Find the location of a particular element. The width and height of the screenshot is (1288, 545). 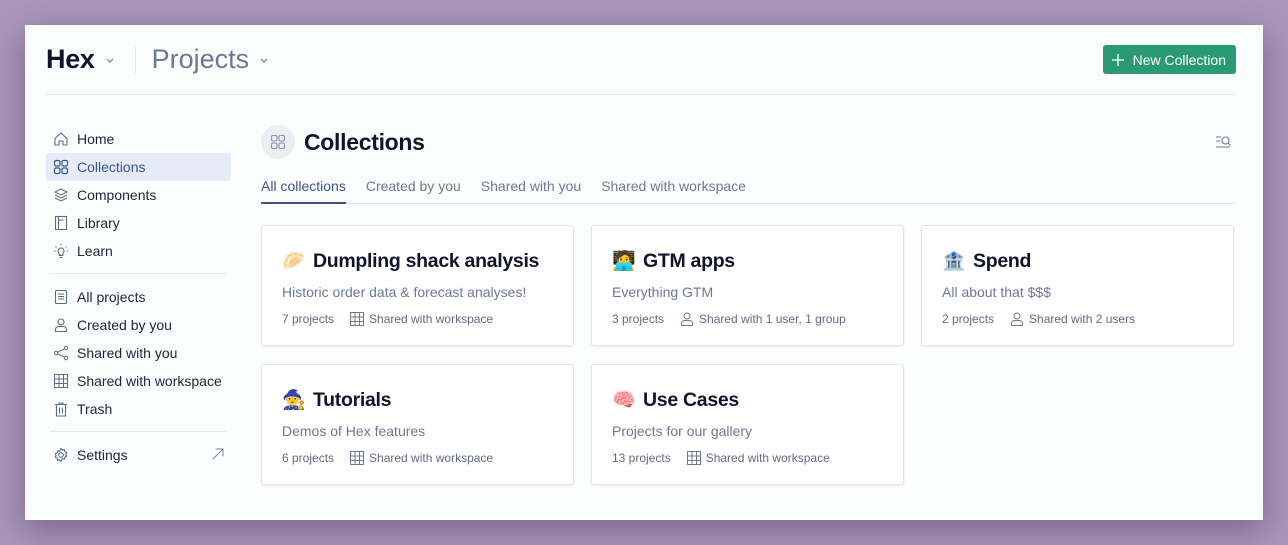

project-count: 6 projects is located at coordinates (308, 458).